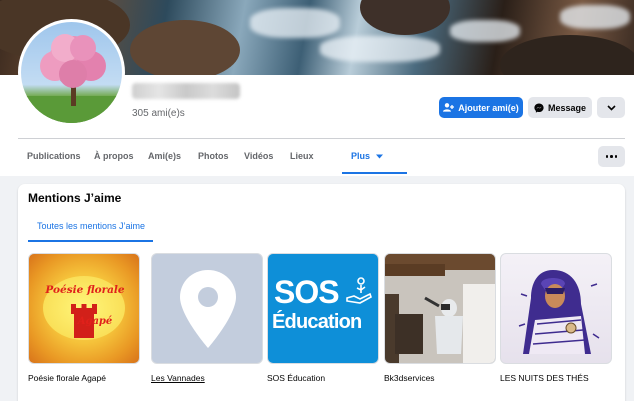 The image size is (634, 401). I want to click on tab-more-label: Plus, so click(361, 156).